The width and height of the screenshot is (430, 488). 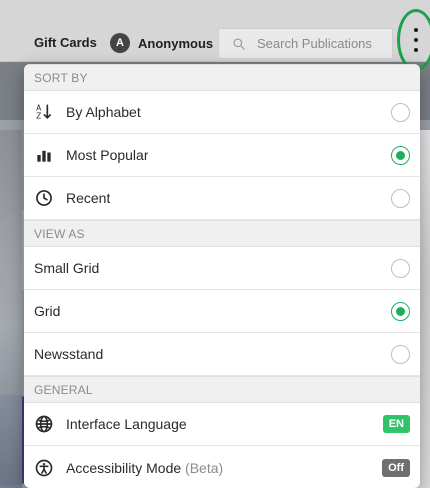 I want to click on view-option-small-grid: Small Grid, so click(x=222, y=268).